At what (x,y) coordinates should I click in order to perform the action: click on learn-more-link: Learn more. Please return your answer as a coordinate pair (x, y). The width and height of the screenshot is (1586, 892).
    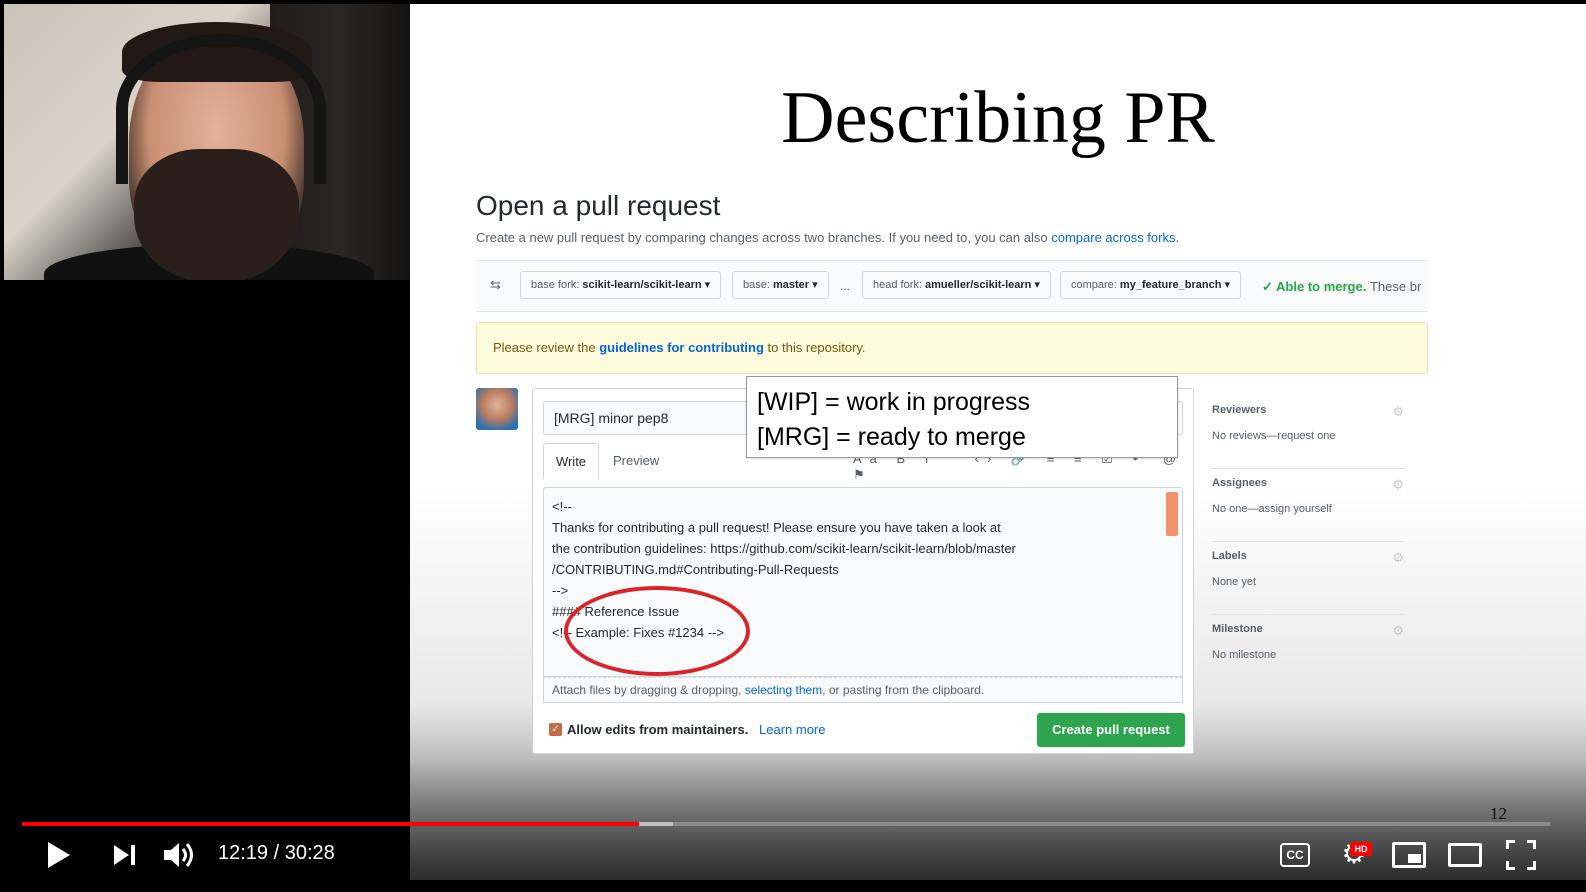
    Looking at the image, I should click on (792, 729).